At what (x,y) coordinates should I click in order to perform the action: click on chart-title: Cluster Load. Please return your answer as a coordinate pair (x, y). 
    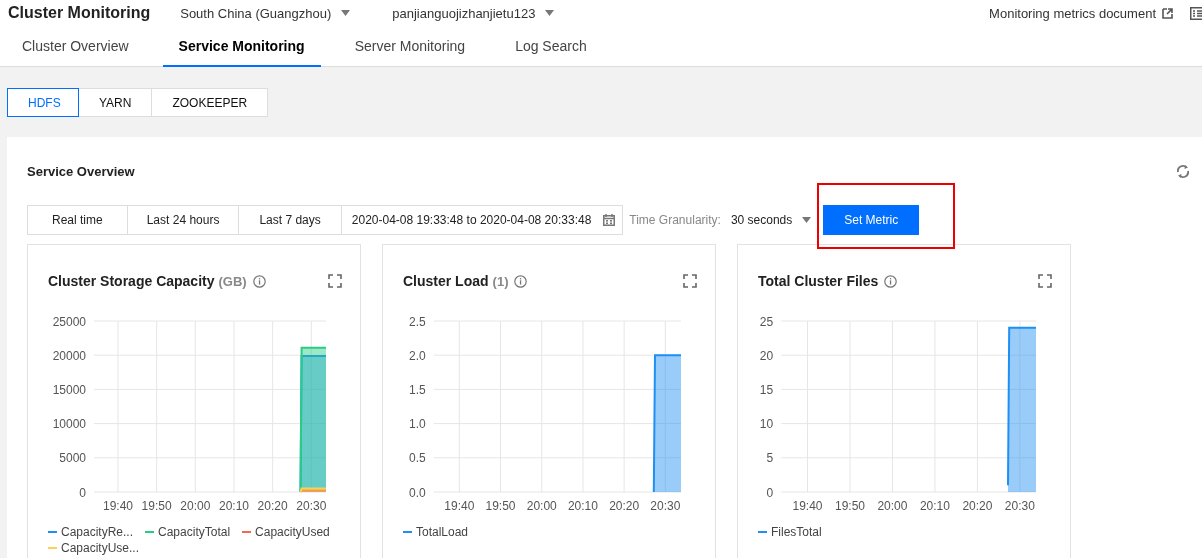
    Looking at the image, I should click on (446, 281).